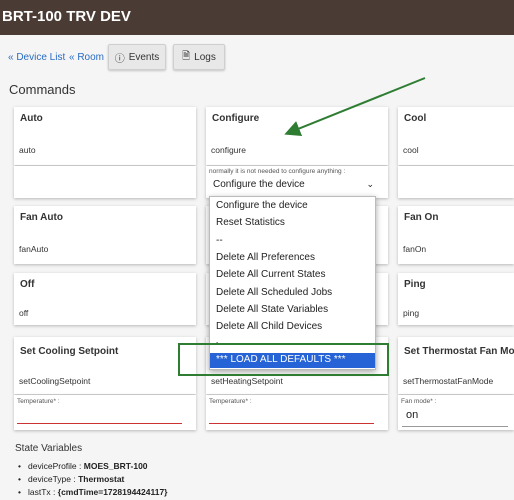 This screenshot has height=500, width=514. What do you see at coordinates (415, 118) in the screenshot?
I see `command-title: Cool` at bounding box center [415, 118].